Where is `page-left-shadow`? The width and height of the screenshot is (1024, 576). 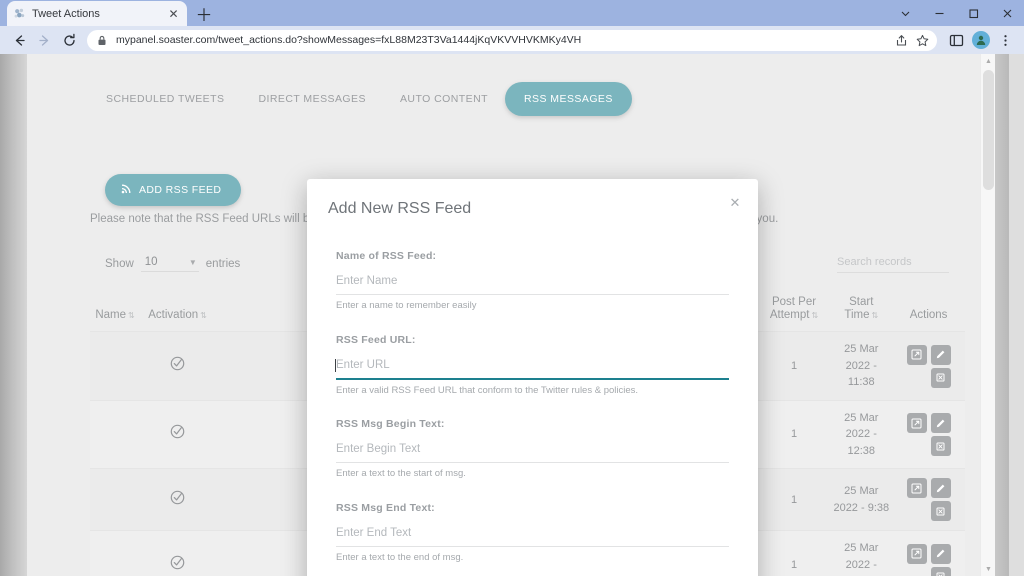 page-left-shadow is located at coordinates (13, 315).